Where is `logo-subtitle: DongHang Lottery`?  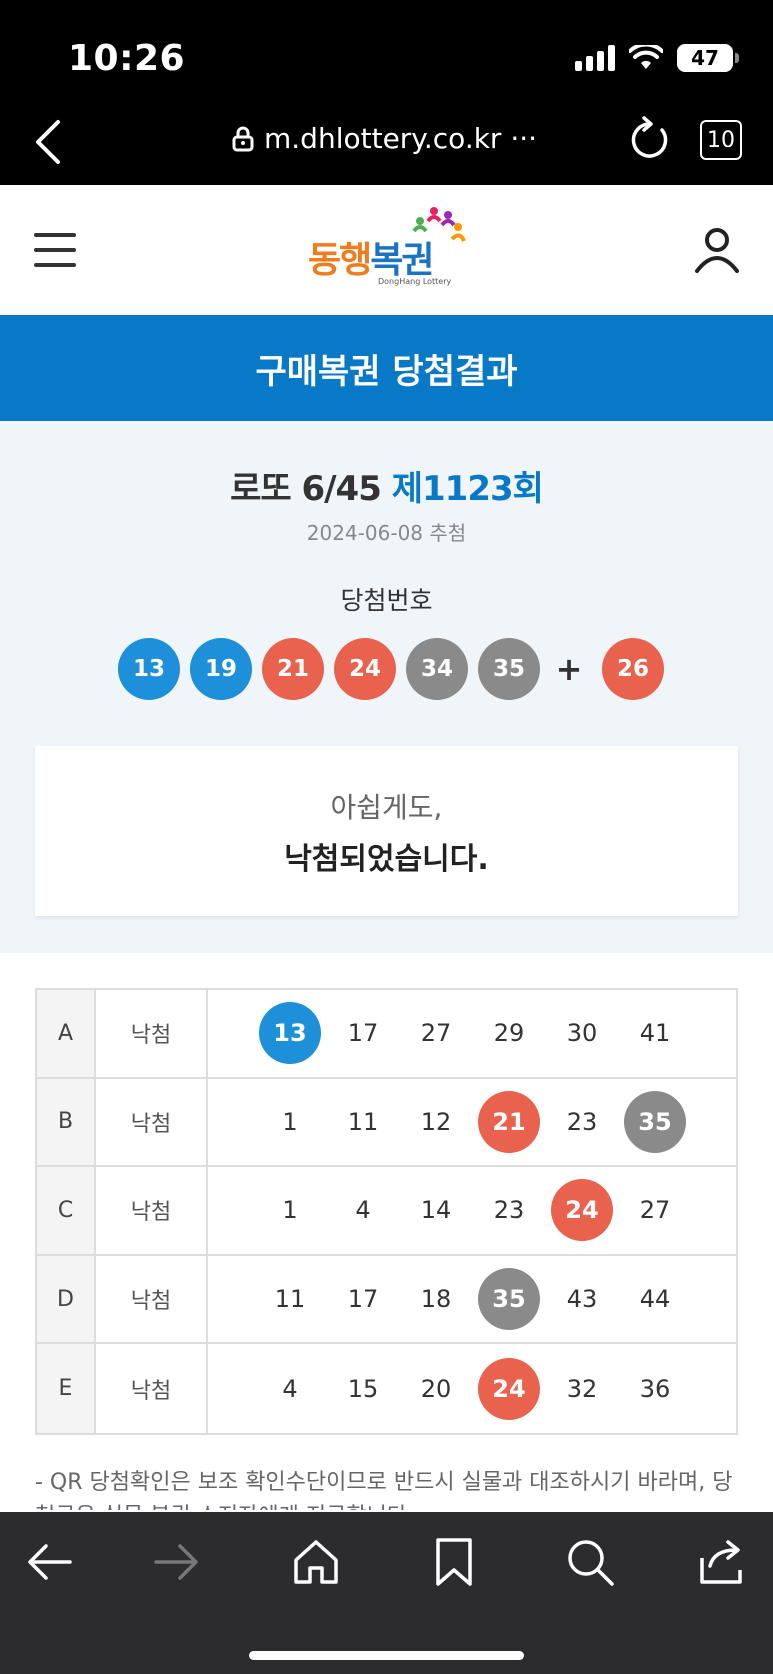 logo-subtitle: DongHang Lottery is located at coordinates (415, 281).